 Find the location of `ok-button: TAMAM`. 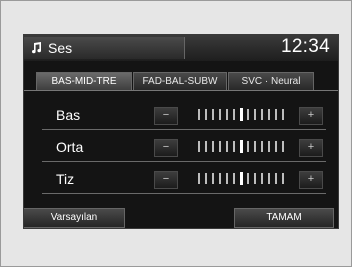

ok-button: TAMAM is located at coordinates (284, 218).